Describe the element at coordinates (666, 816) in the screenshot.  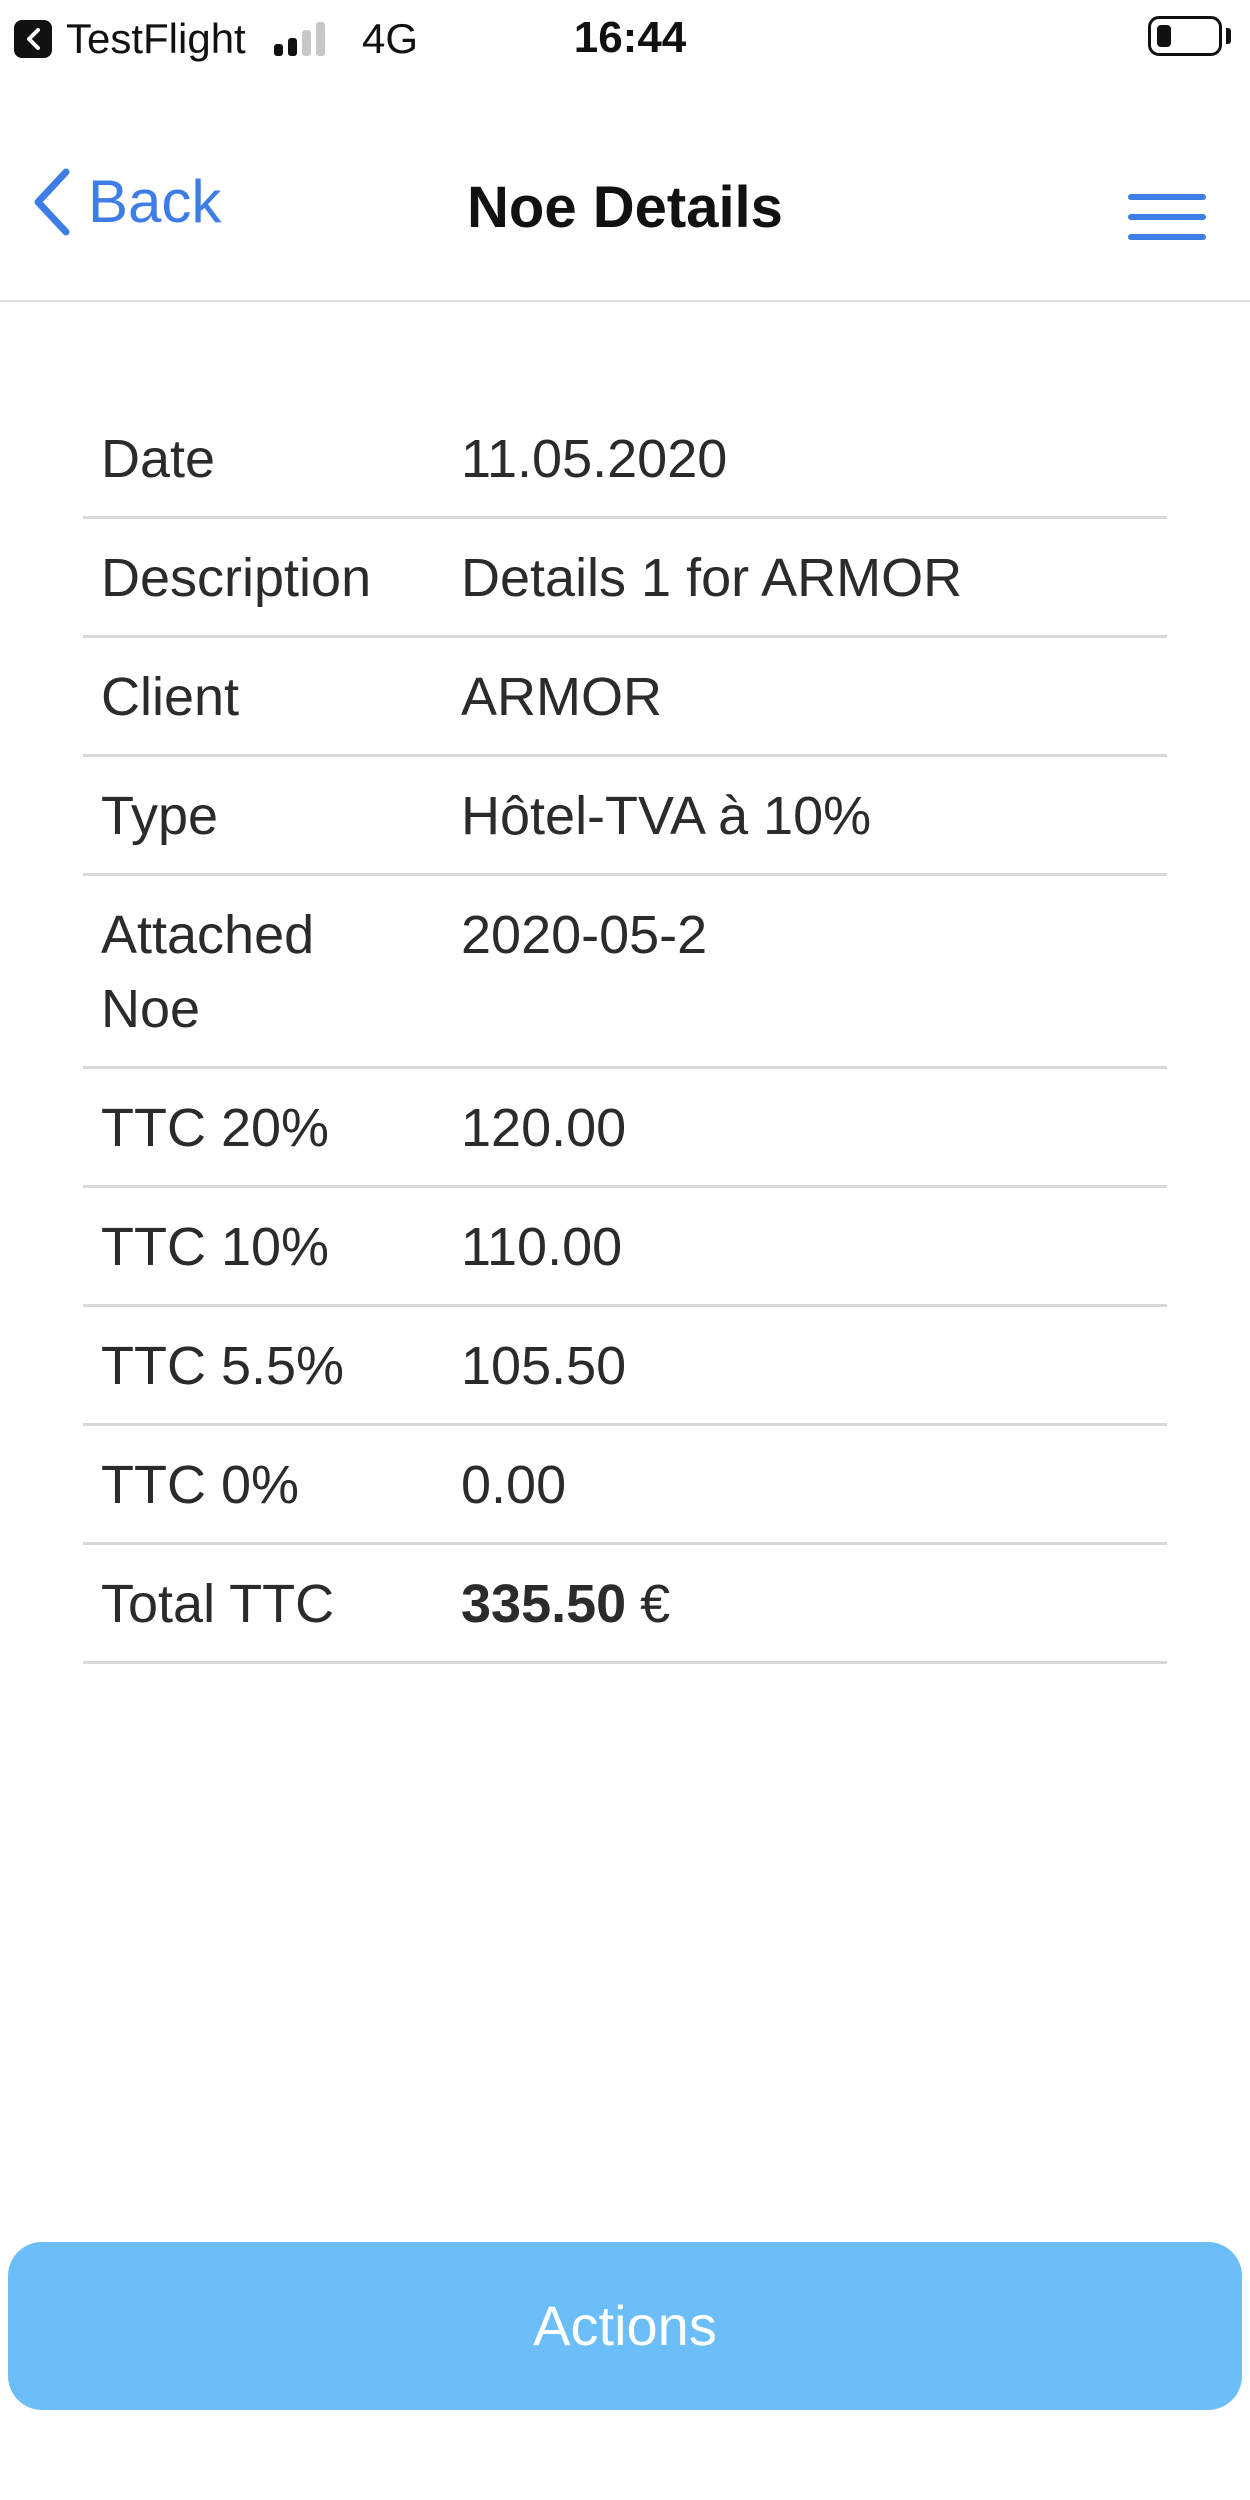
I see `detail-value: Hôtel-TVA à 10%` at that location.